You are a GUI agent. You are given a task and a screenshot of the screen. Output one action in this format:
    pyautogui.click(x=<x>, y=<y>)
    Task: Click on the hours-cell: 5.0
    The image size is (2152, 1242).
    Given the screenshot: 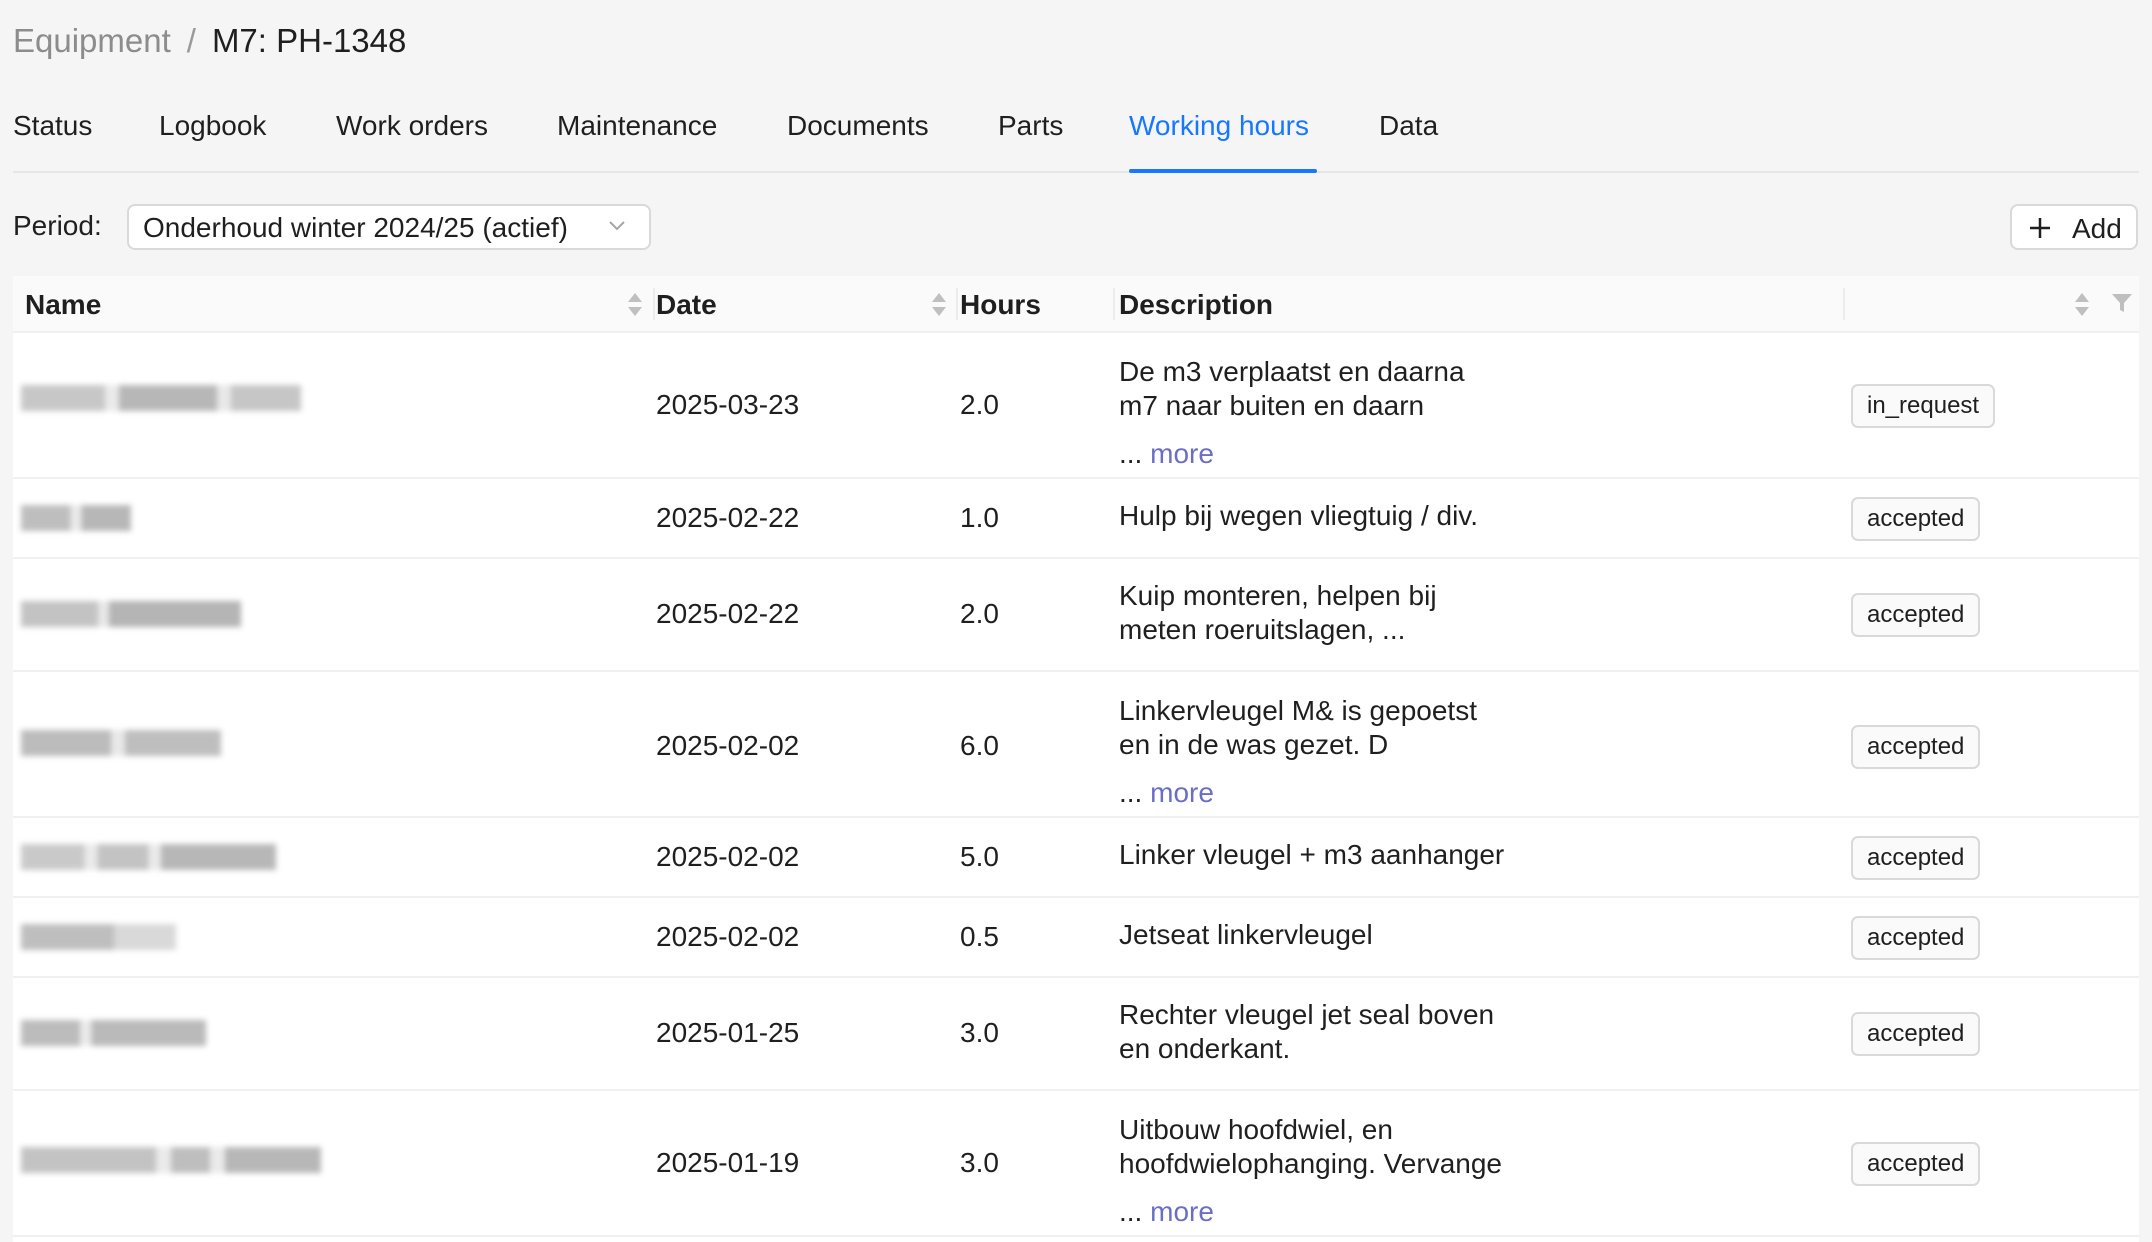 What is the action you would take?
    pyautogui.click(x=979, y=856)
    